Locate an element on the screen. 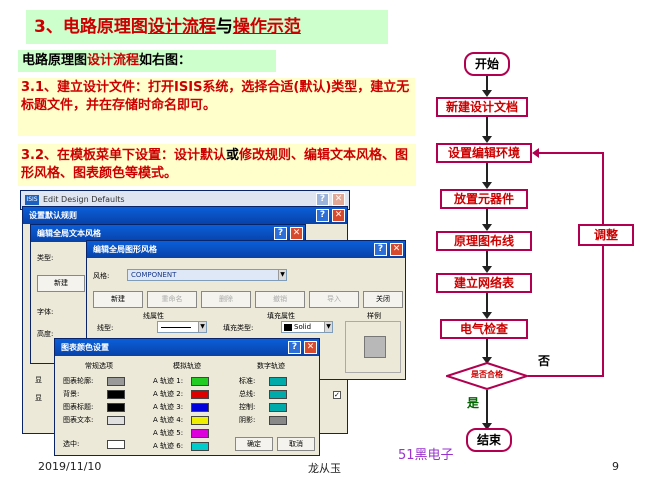  yes-label: 是 is located at coordinates (473, 403).